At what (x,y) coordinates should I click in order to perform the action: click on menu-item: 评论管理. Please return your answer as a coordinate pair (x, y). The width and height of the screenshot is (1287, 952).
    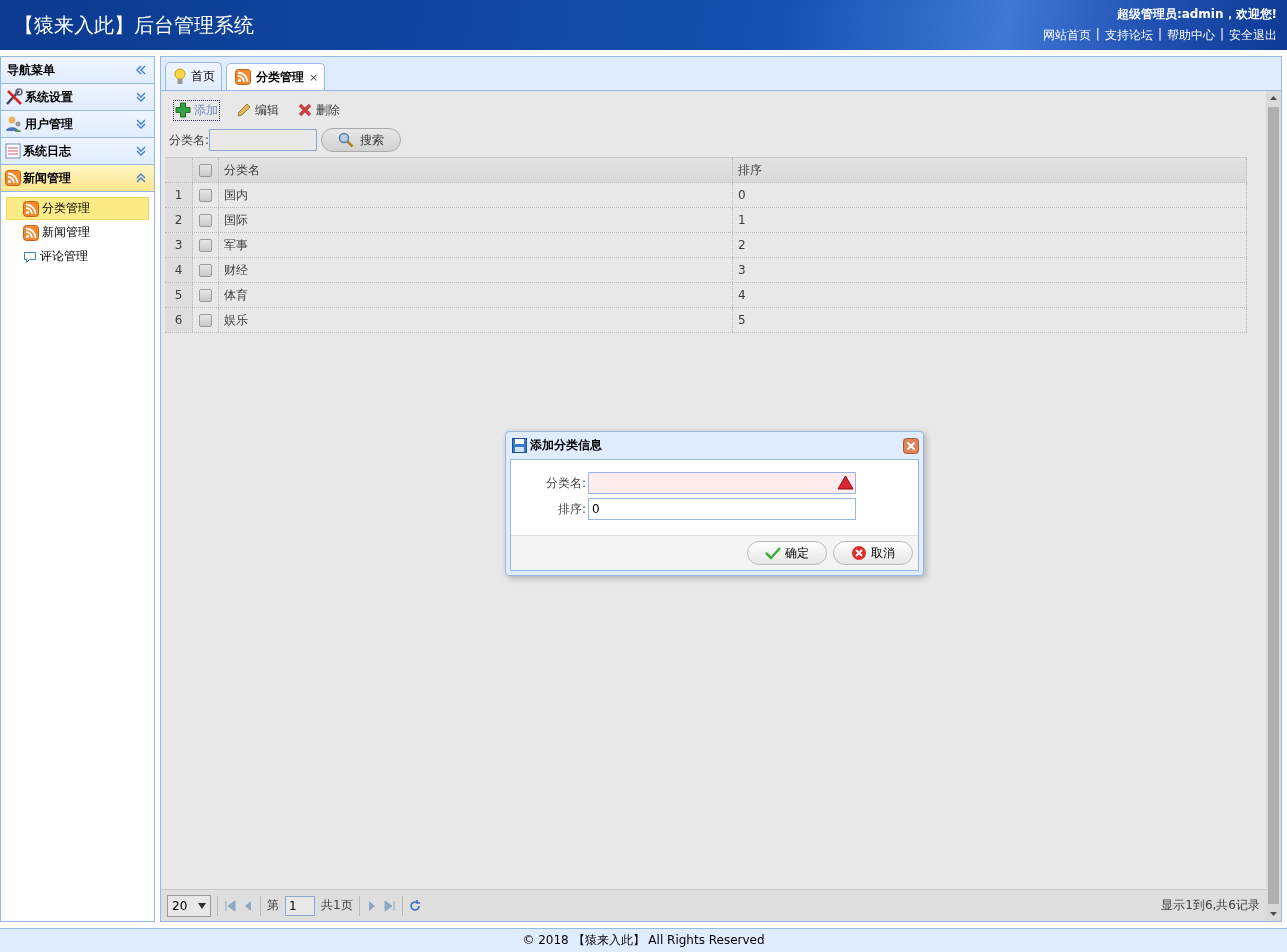
    Looking at the image, I should click on (77, 256).